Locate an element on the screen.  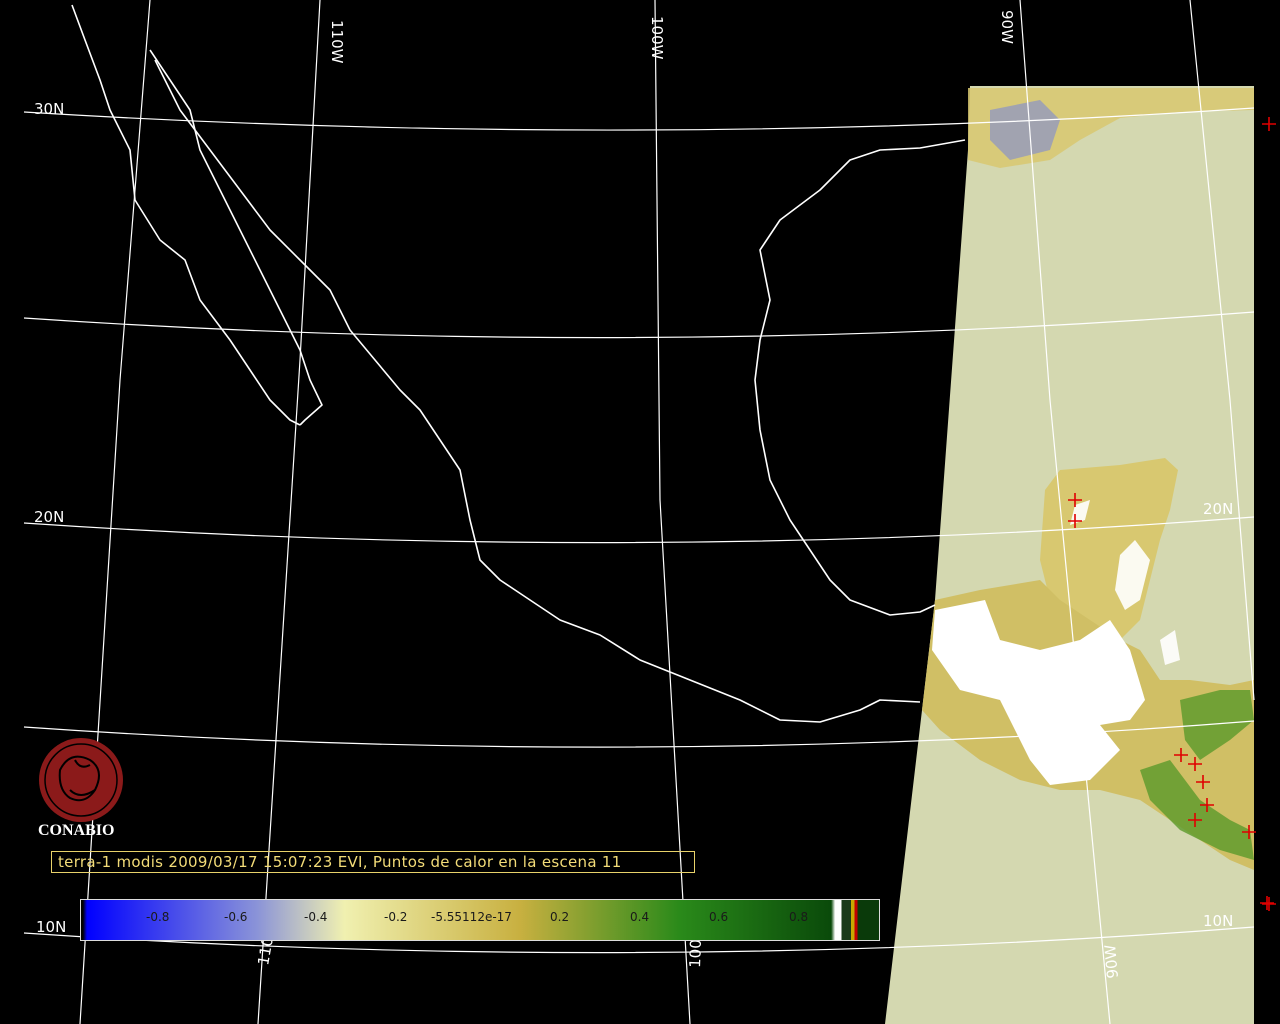
lbl-90w-top: 90W is located at coordinates (1007, 27).